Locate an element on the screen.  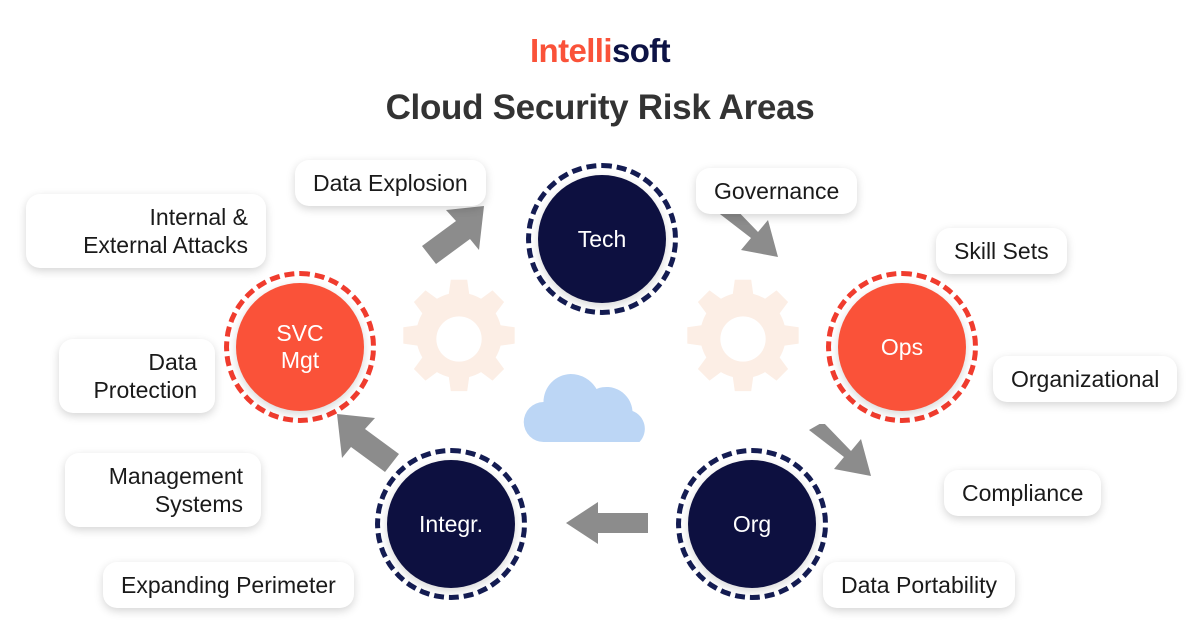
node-svc-mgt-label-line2: Mgt is located at coordinates (300, 360).